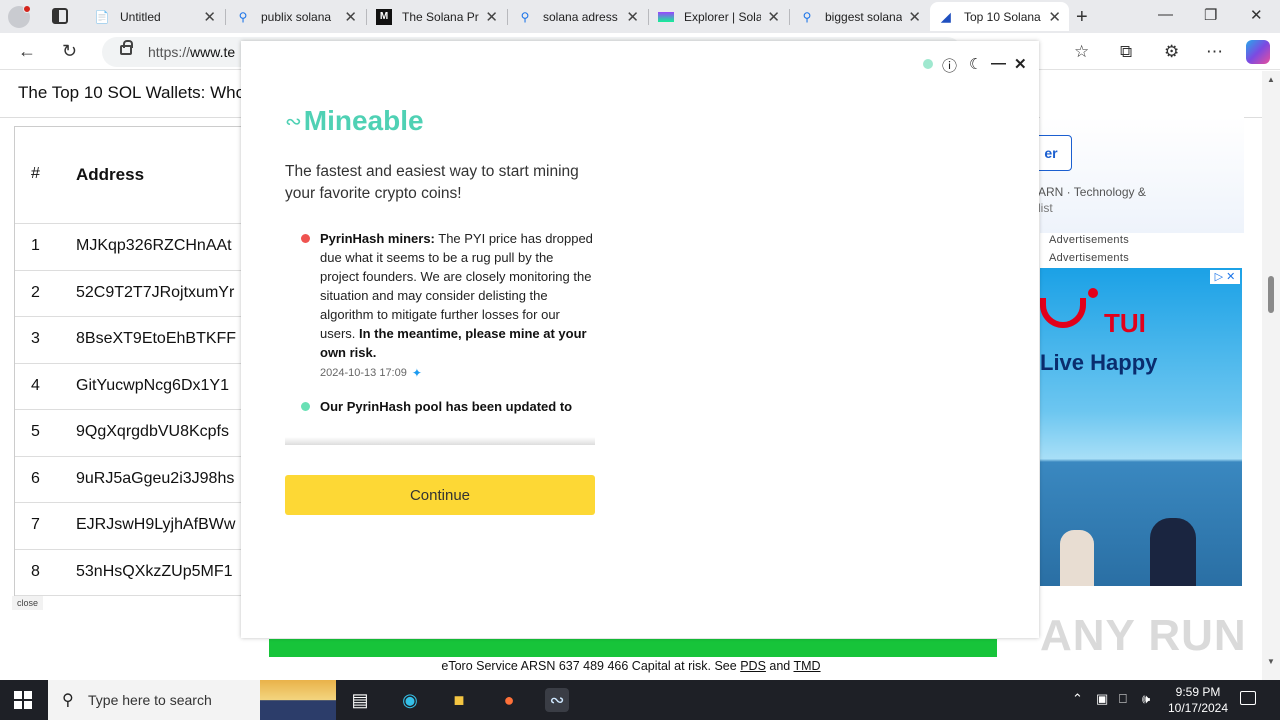 This screenshot has width=1280, height=720. What do you see at coordinates (860, 16) in the screenshot?
I see `tab-biggest-solana: ⚲ biggest solana ✕` at bounding box center [860, 16].